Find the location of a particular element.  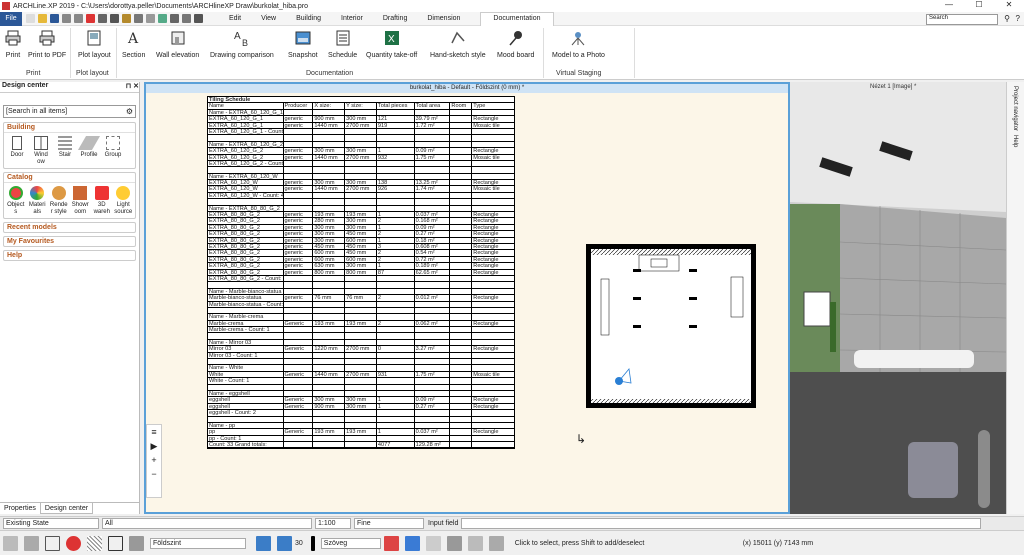

pencil-icon is located at coordinates (454, 543).